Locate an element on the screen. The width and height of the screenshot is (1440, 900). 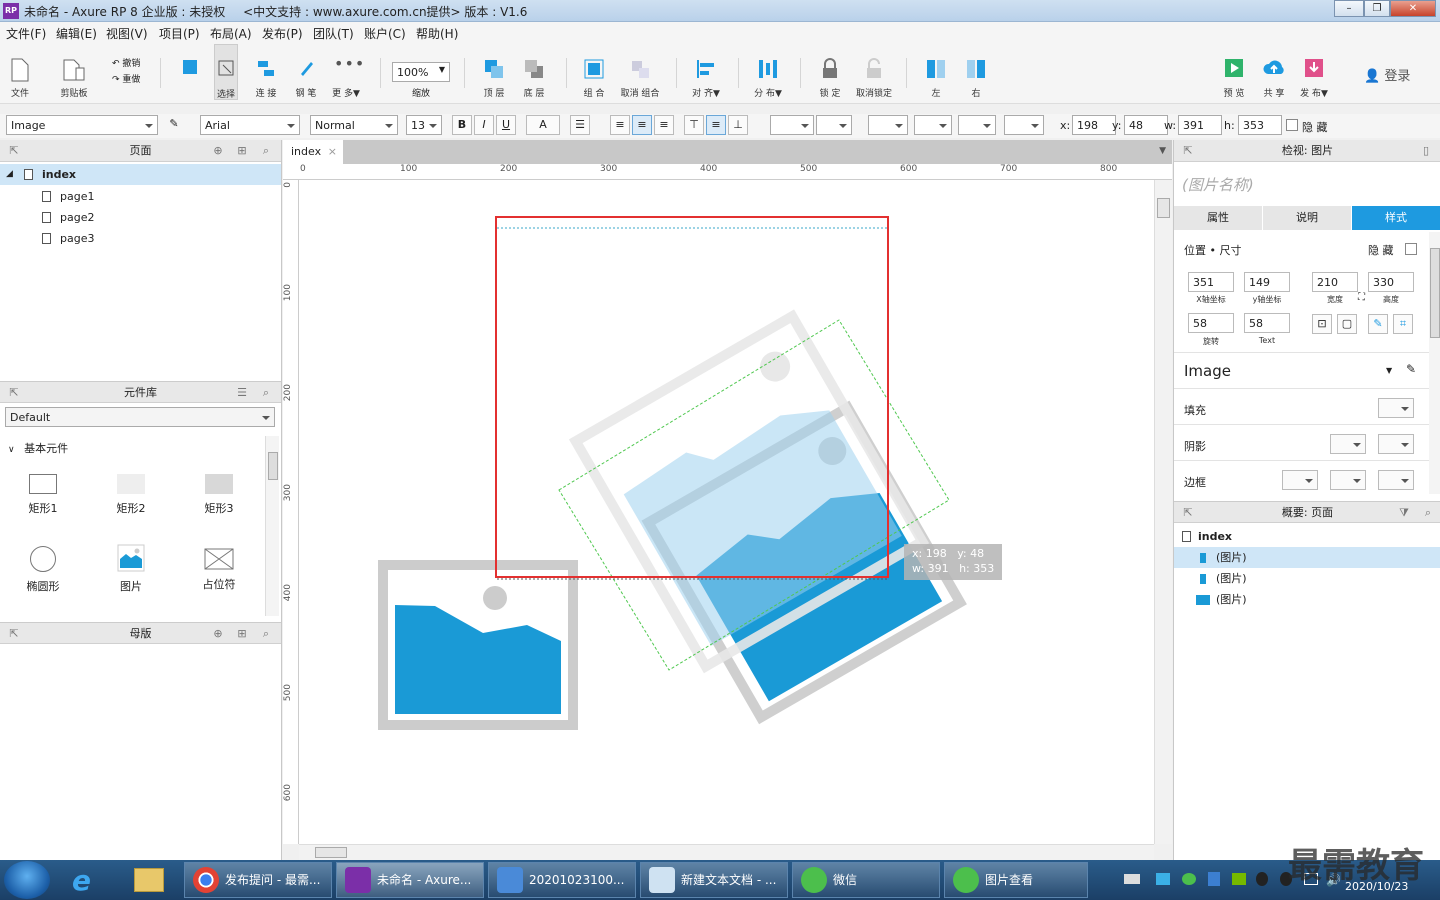
tab-menu-chevron-icon: ▼ is located at coordinates (1162, 151).